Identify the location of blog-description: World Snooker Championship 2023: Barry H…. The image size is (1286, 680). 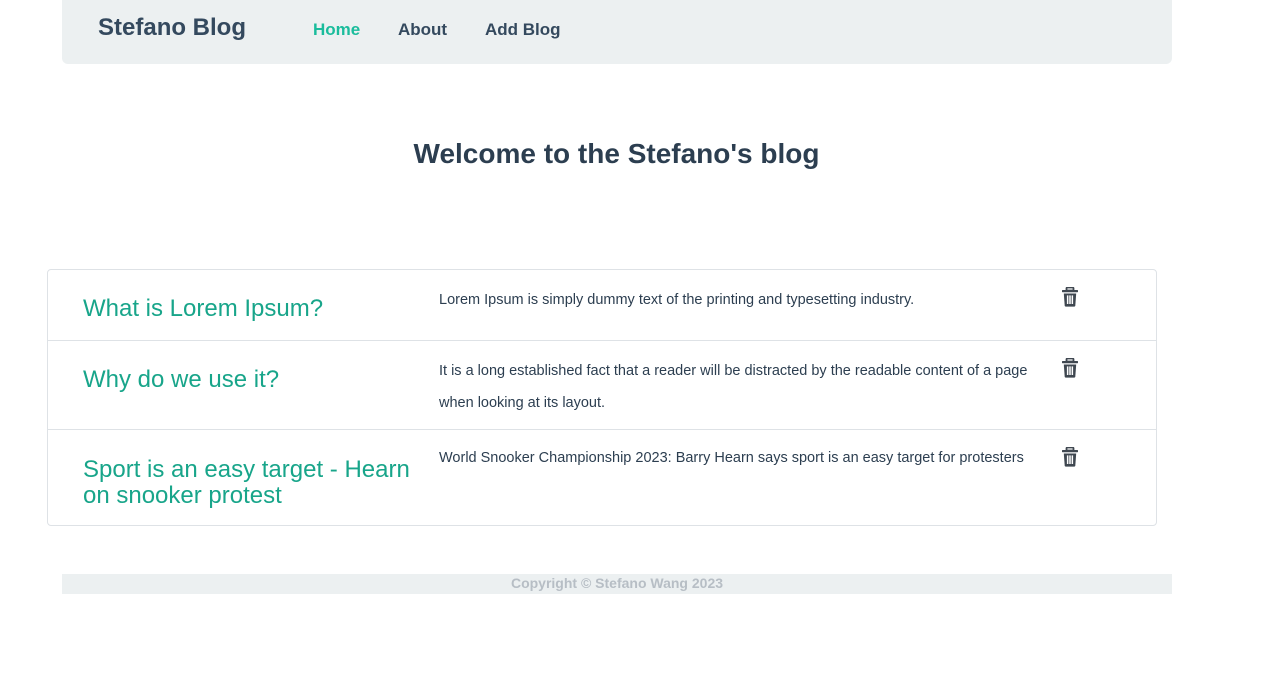
(731, 458).